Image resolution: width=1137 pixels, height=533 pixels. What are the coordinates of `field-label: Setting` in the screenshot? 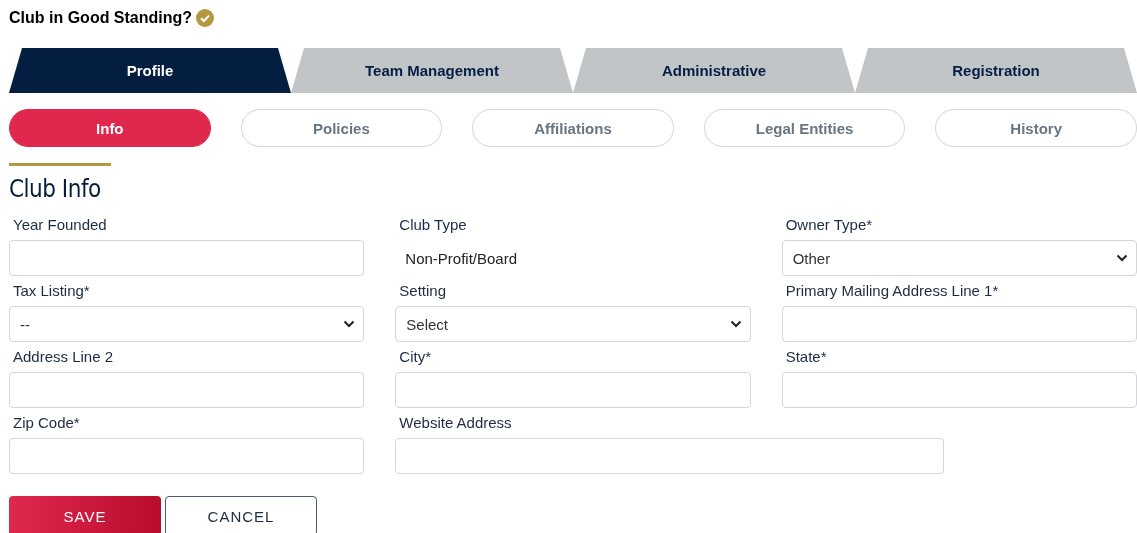 It's located at (423, 291).